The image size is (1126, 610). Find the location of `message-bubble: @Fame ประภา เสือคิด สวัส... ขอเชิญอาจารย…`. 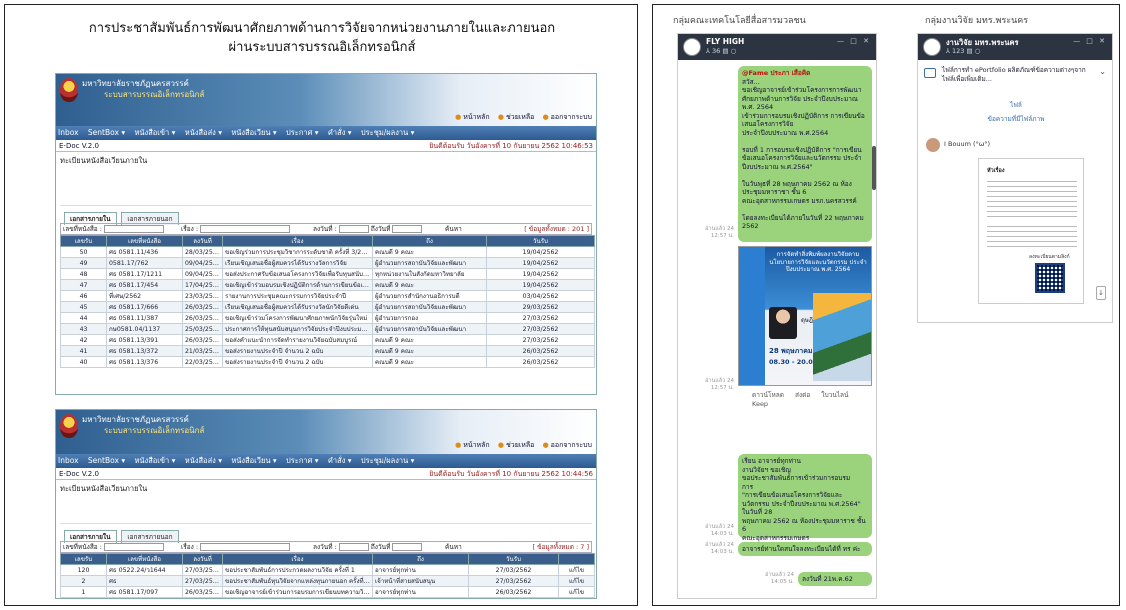

message-bubble: @Fame ประภา เสือคิด สวัส... ขอเชิญอาจารย… is located at coordinates (805, 154).